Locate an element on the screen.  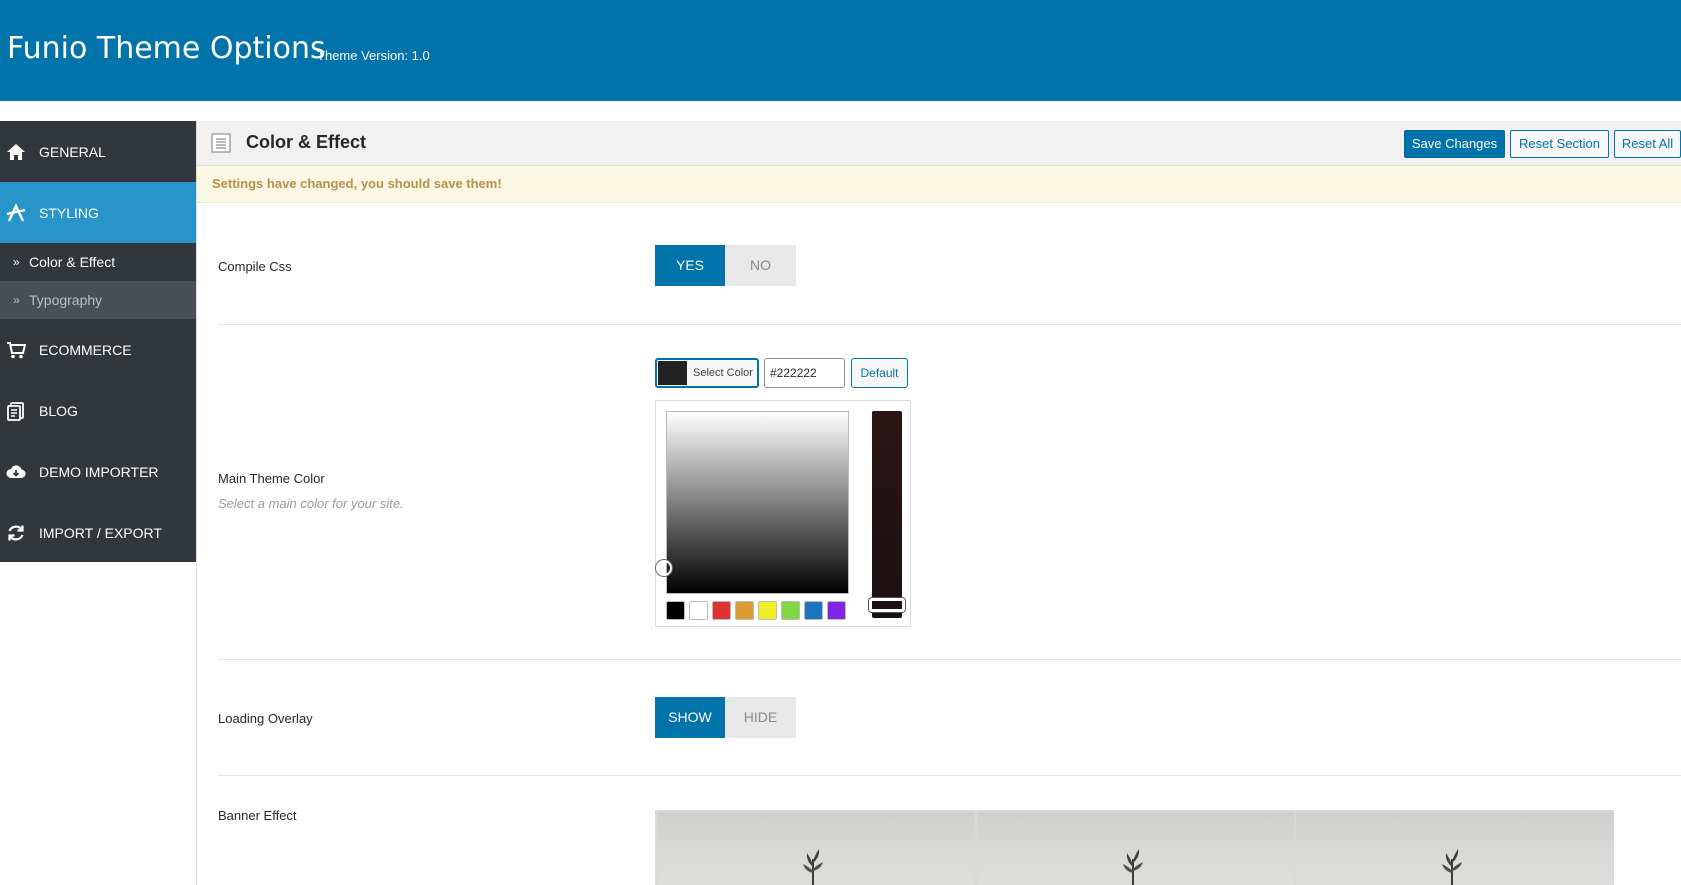
sidebar-subitem-typography: » Typography is located at coordinates (98, 300).